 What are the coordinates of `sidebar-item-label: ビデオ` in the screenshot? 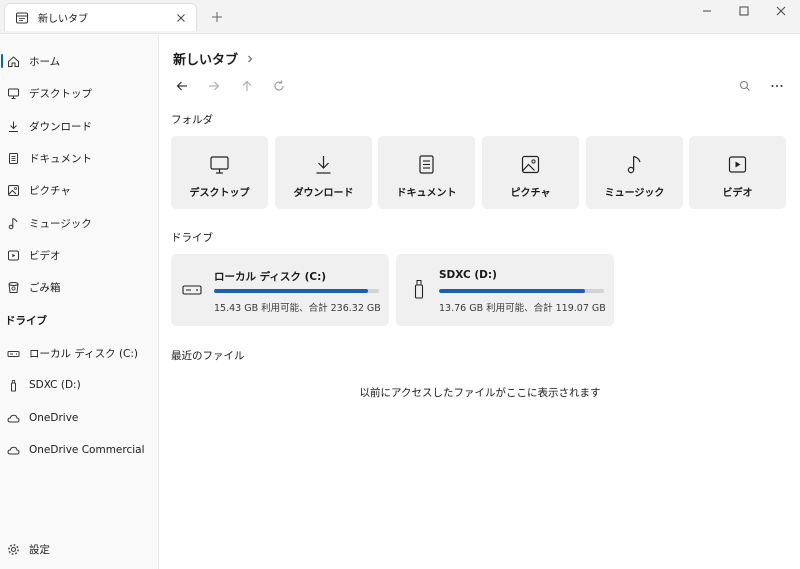 It's located at (45, 255).